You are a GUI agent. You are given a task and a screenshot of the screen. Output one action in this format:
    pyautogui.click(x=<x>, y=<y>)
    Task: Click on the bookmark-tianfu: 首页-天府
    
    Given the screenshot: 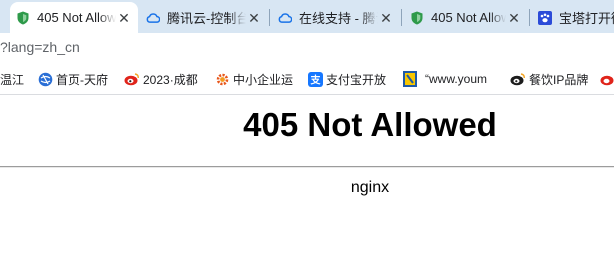 What is the action you would take?
    pyautogui.click(x=72, y=79)
    